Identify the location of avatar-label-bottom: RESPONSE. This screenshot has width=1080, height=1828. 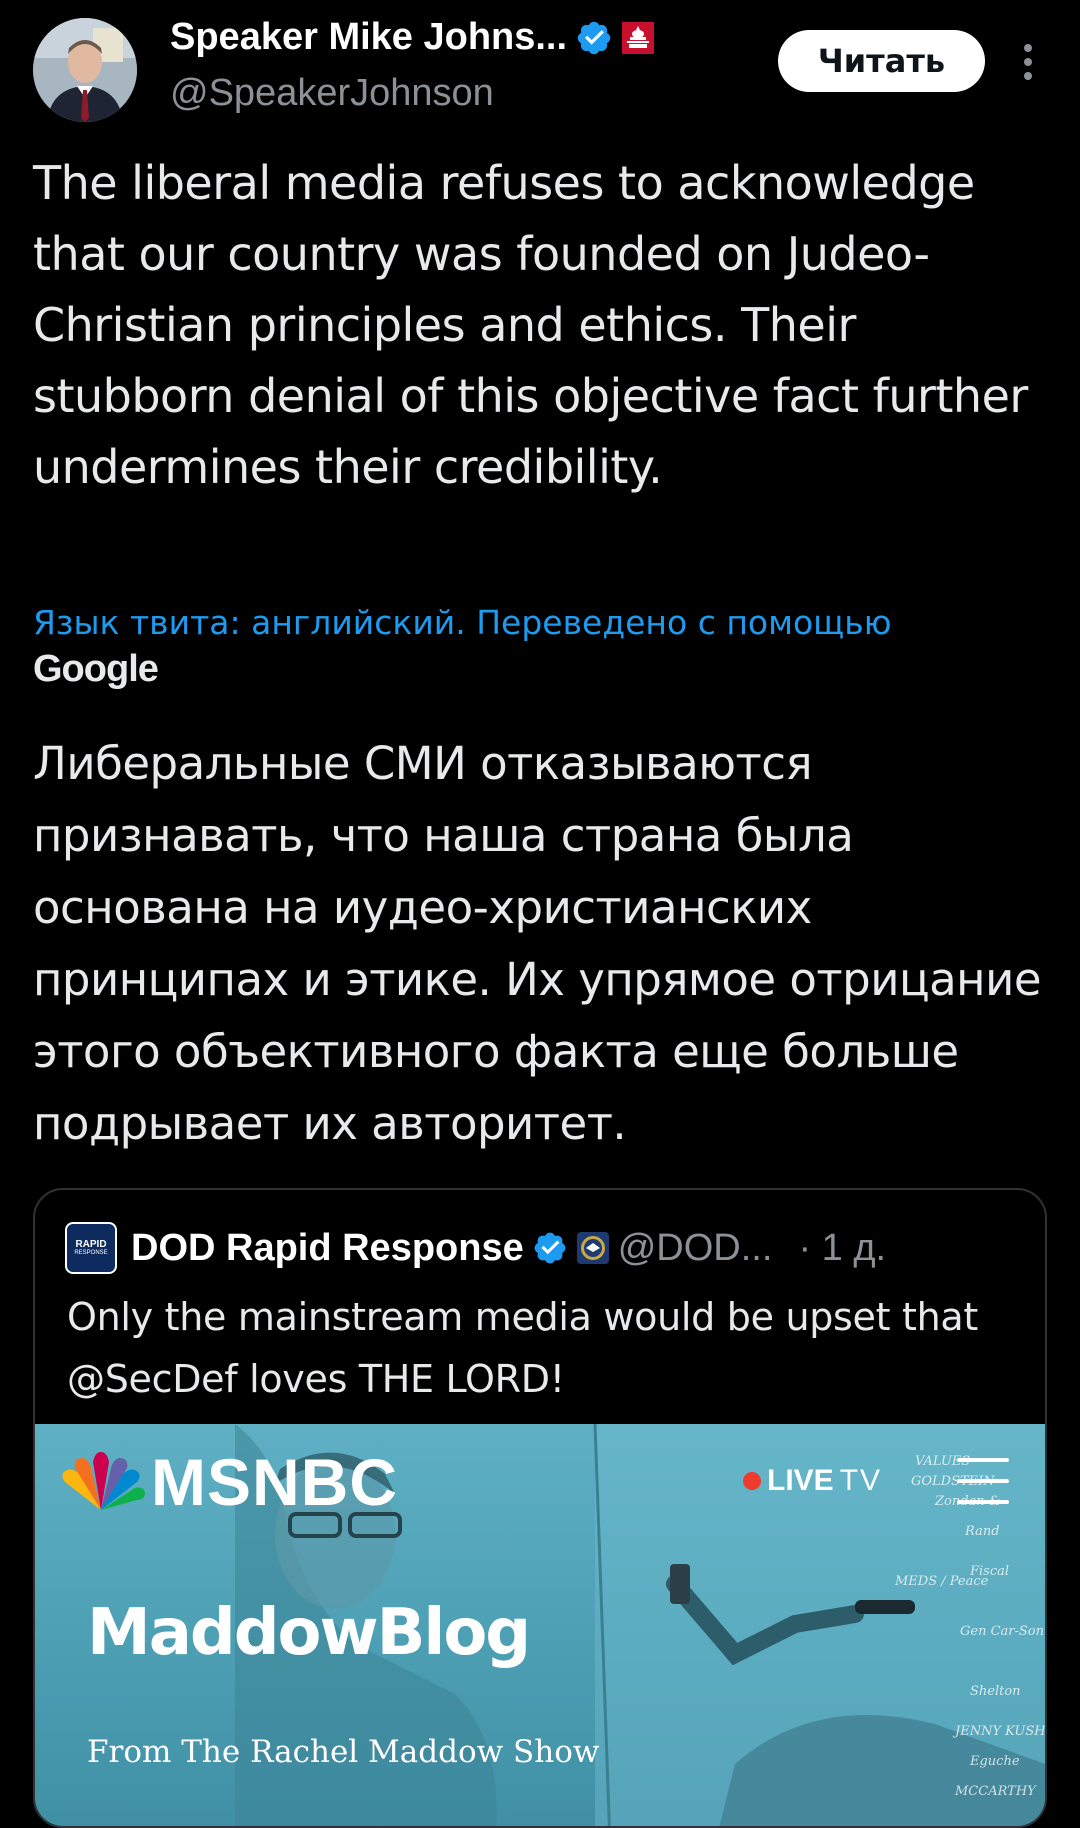
(91, 1253).